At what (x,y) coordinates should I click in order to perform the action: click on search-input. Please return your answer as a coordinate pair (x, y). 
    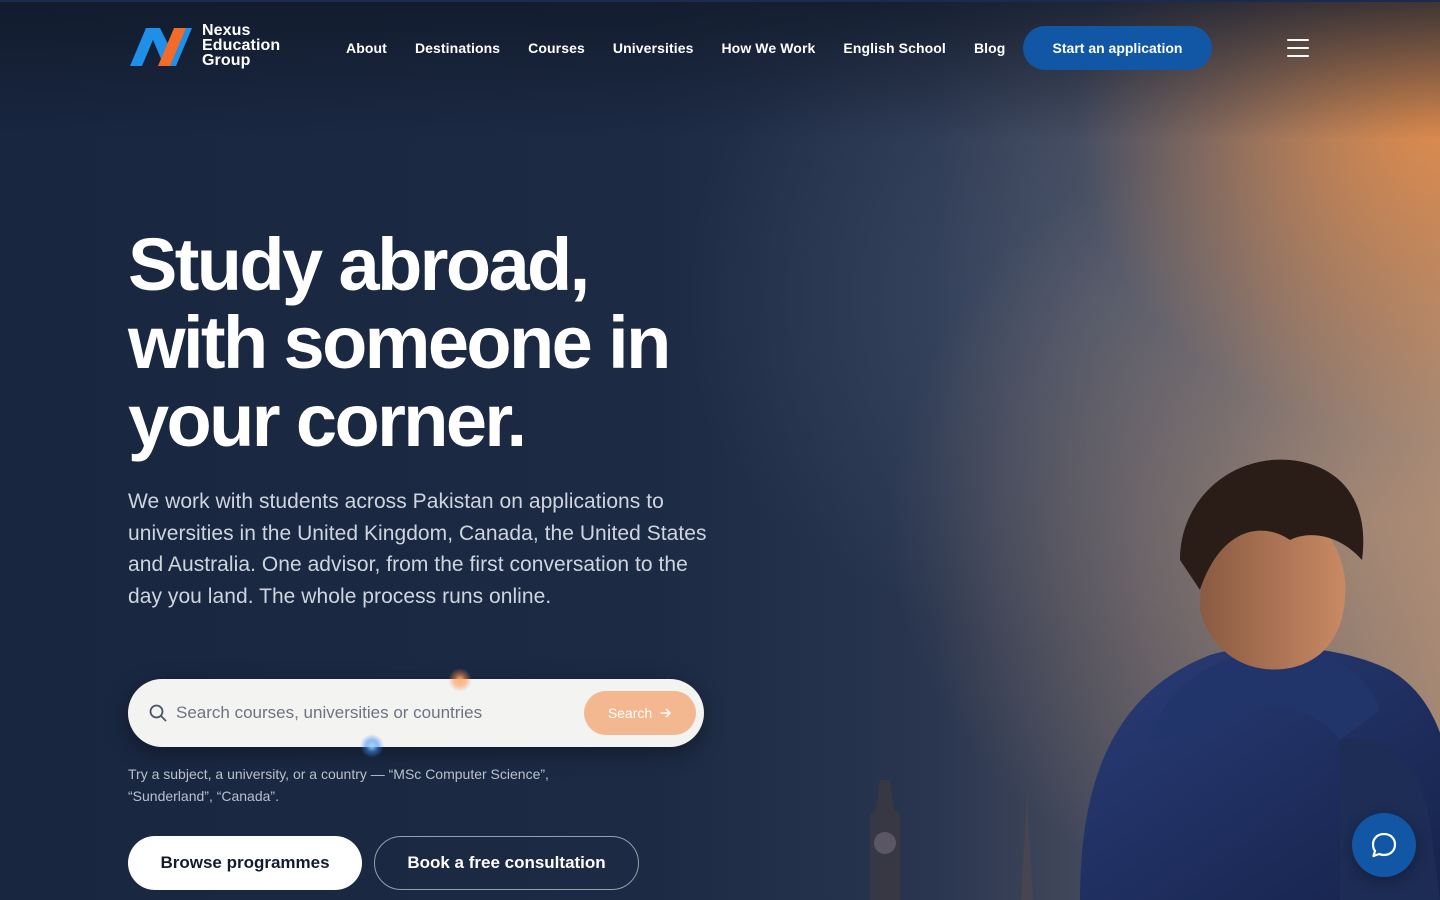
    Looking at the image, I should click on (376, 713).